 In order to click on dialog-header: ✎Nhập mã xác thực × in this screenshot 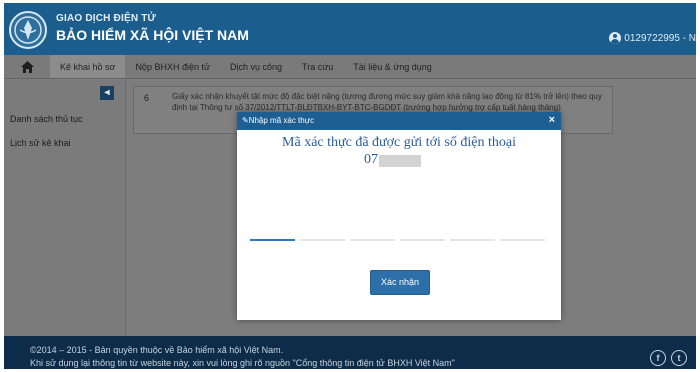, I will do `click(399, 121)`.